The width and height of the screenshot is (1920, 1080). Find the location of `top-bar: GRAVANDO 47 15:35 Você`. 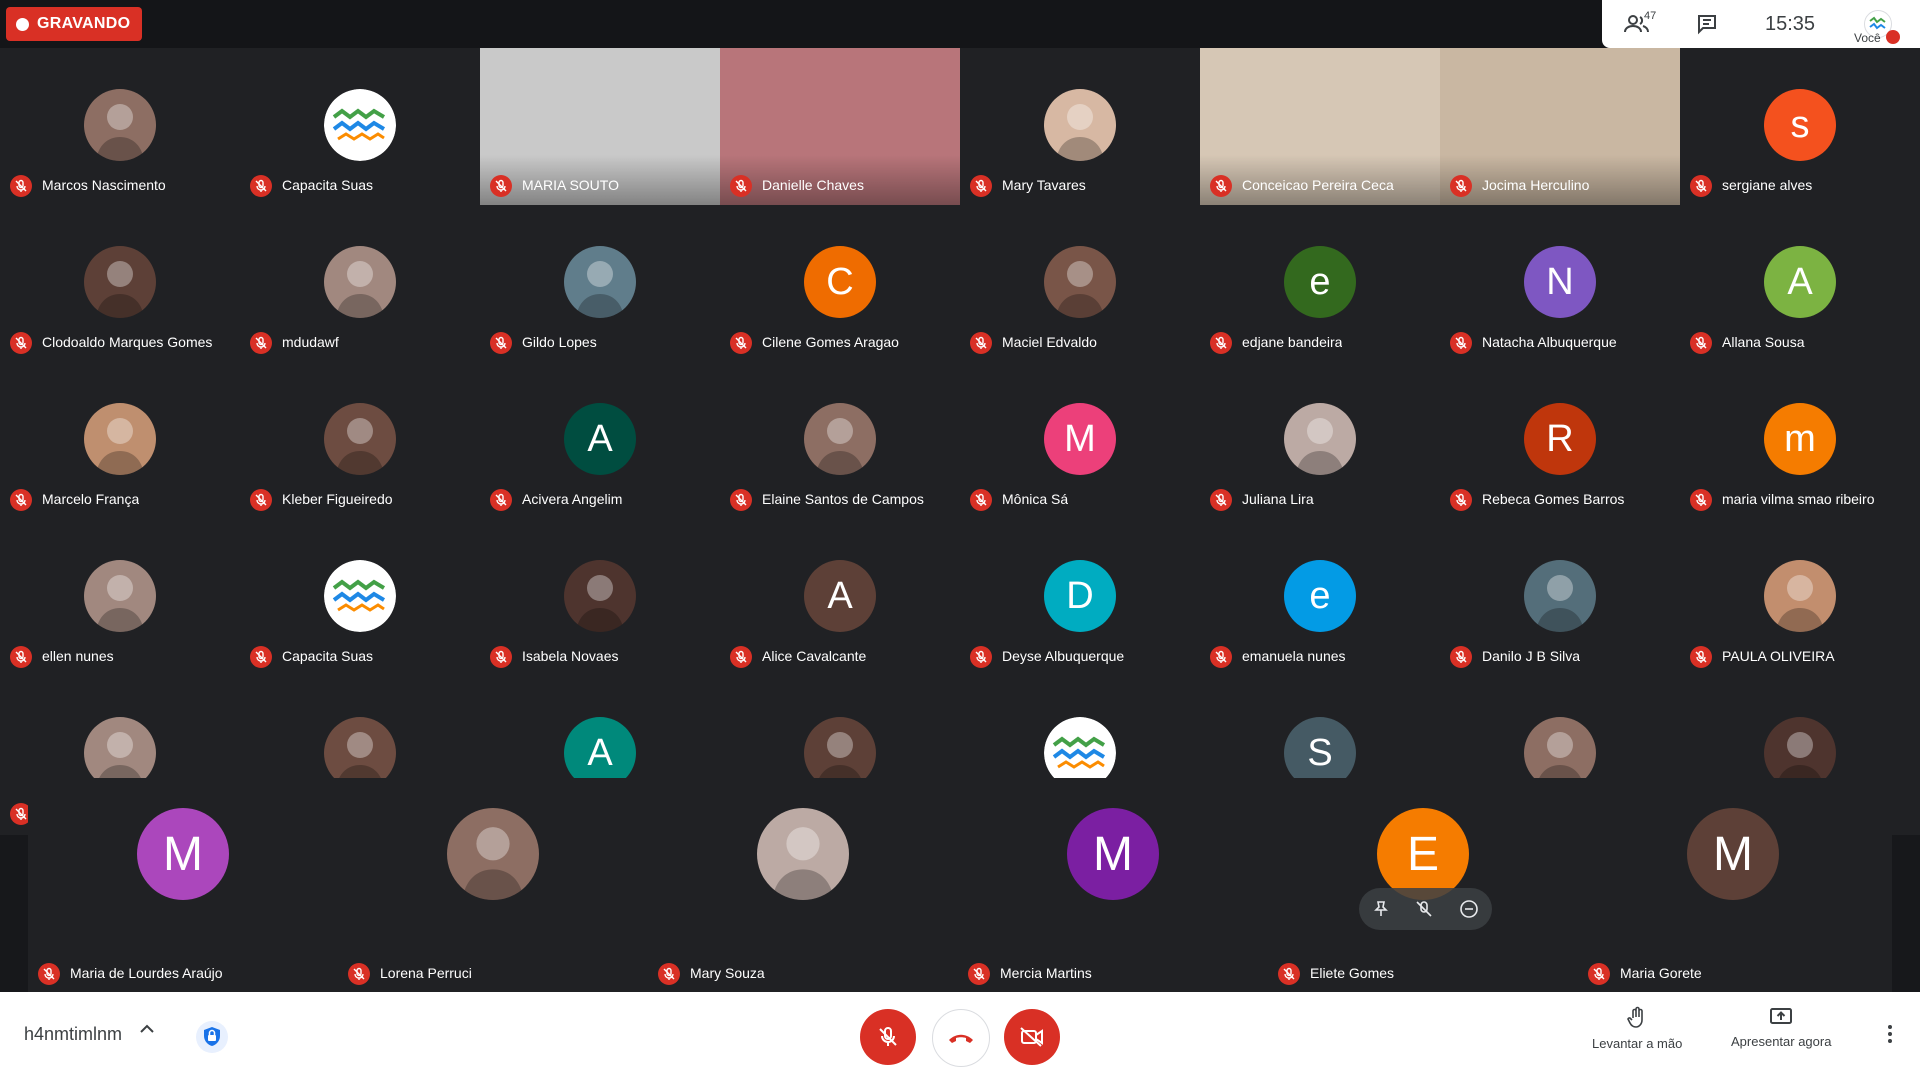

top-bar: GRAVANDO 47 15:35 Você is located at coordinates (960, 24).